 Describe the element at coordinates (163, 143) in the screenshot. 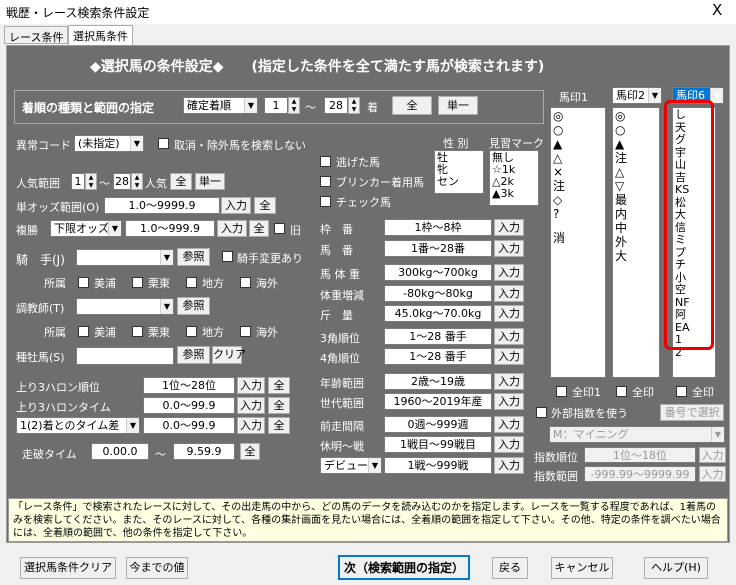

I see `exclude-checkbox` at that location.